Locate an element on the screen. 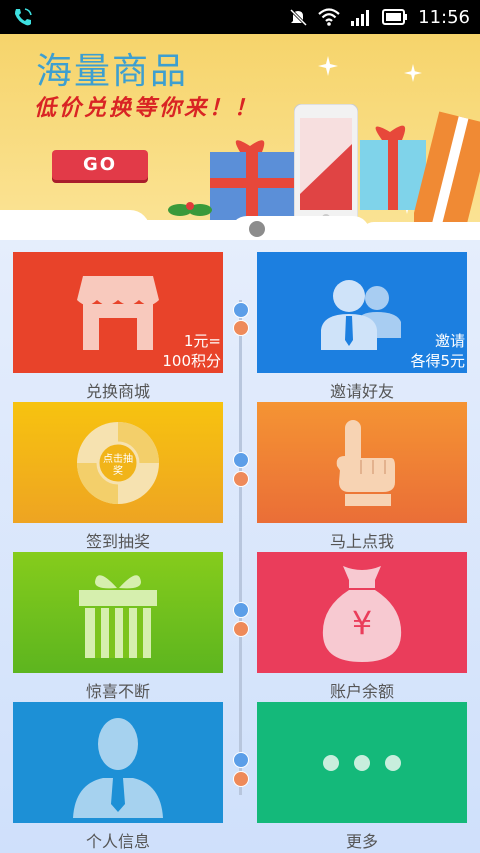  more-dots-icon is located at coordinates (362, 763).